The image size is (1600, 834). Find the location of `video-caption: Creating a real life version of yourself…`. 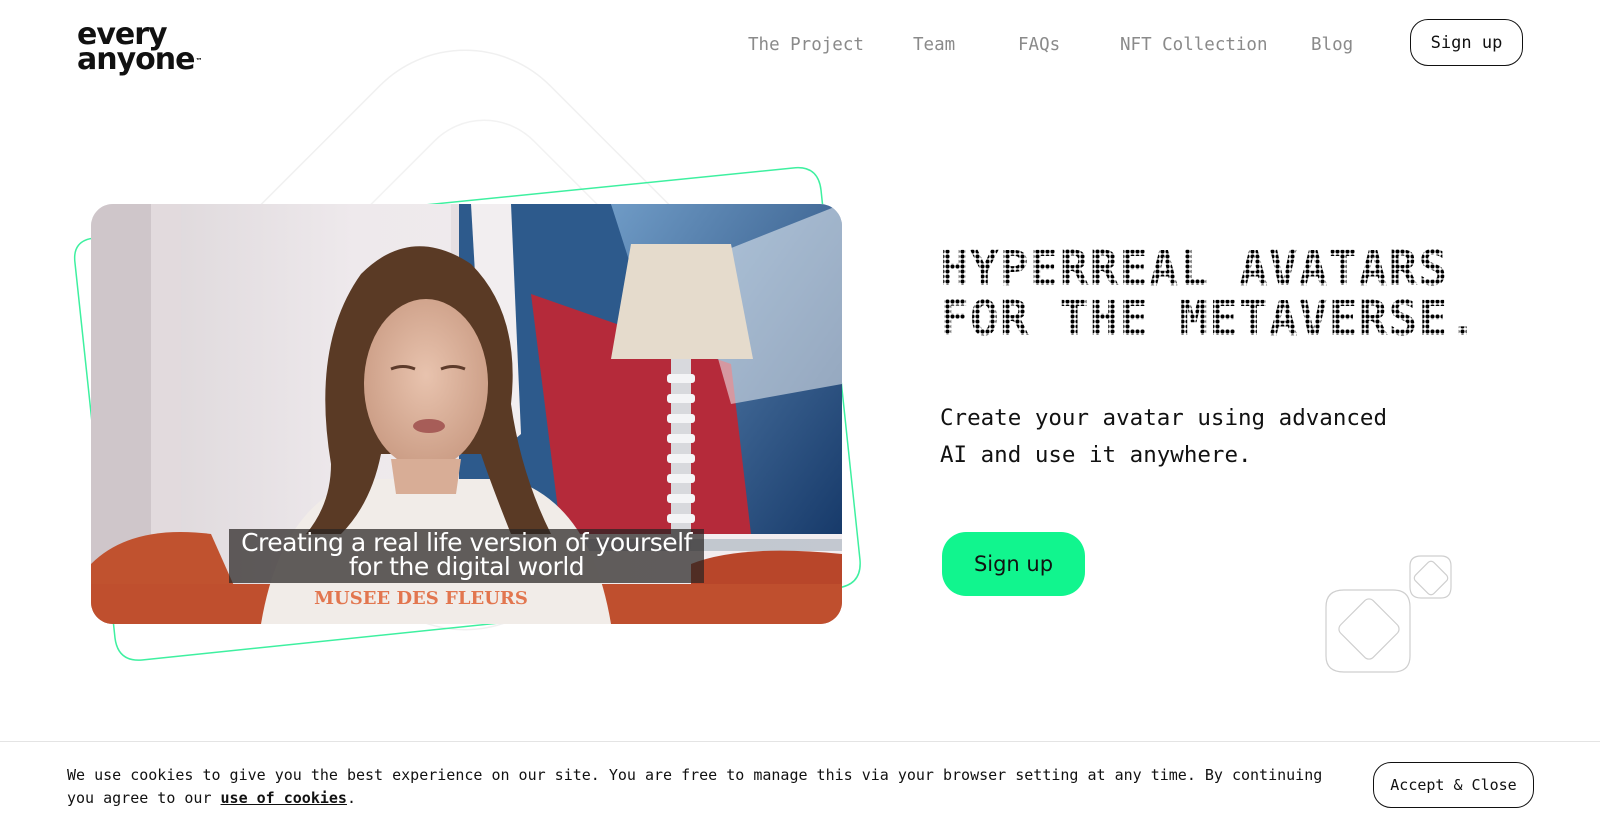

video-caption: Creating a real life version of yourself… is located at coordinates (466, 556).